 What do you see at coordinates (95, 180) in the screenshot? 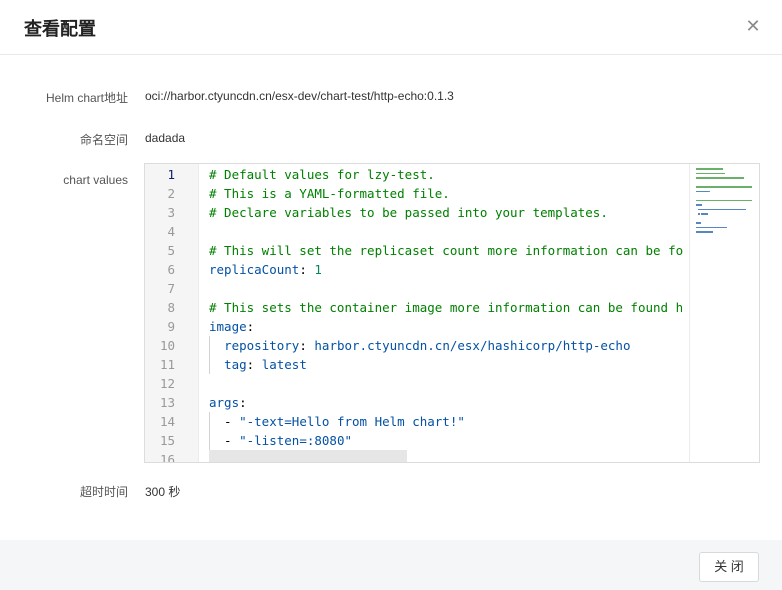
I see `chart-values-label: chart values` at bounding box center [95, 180].